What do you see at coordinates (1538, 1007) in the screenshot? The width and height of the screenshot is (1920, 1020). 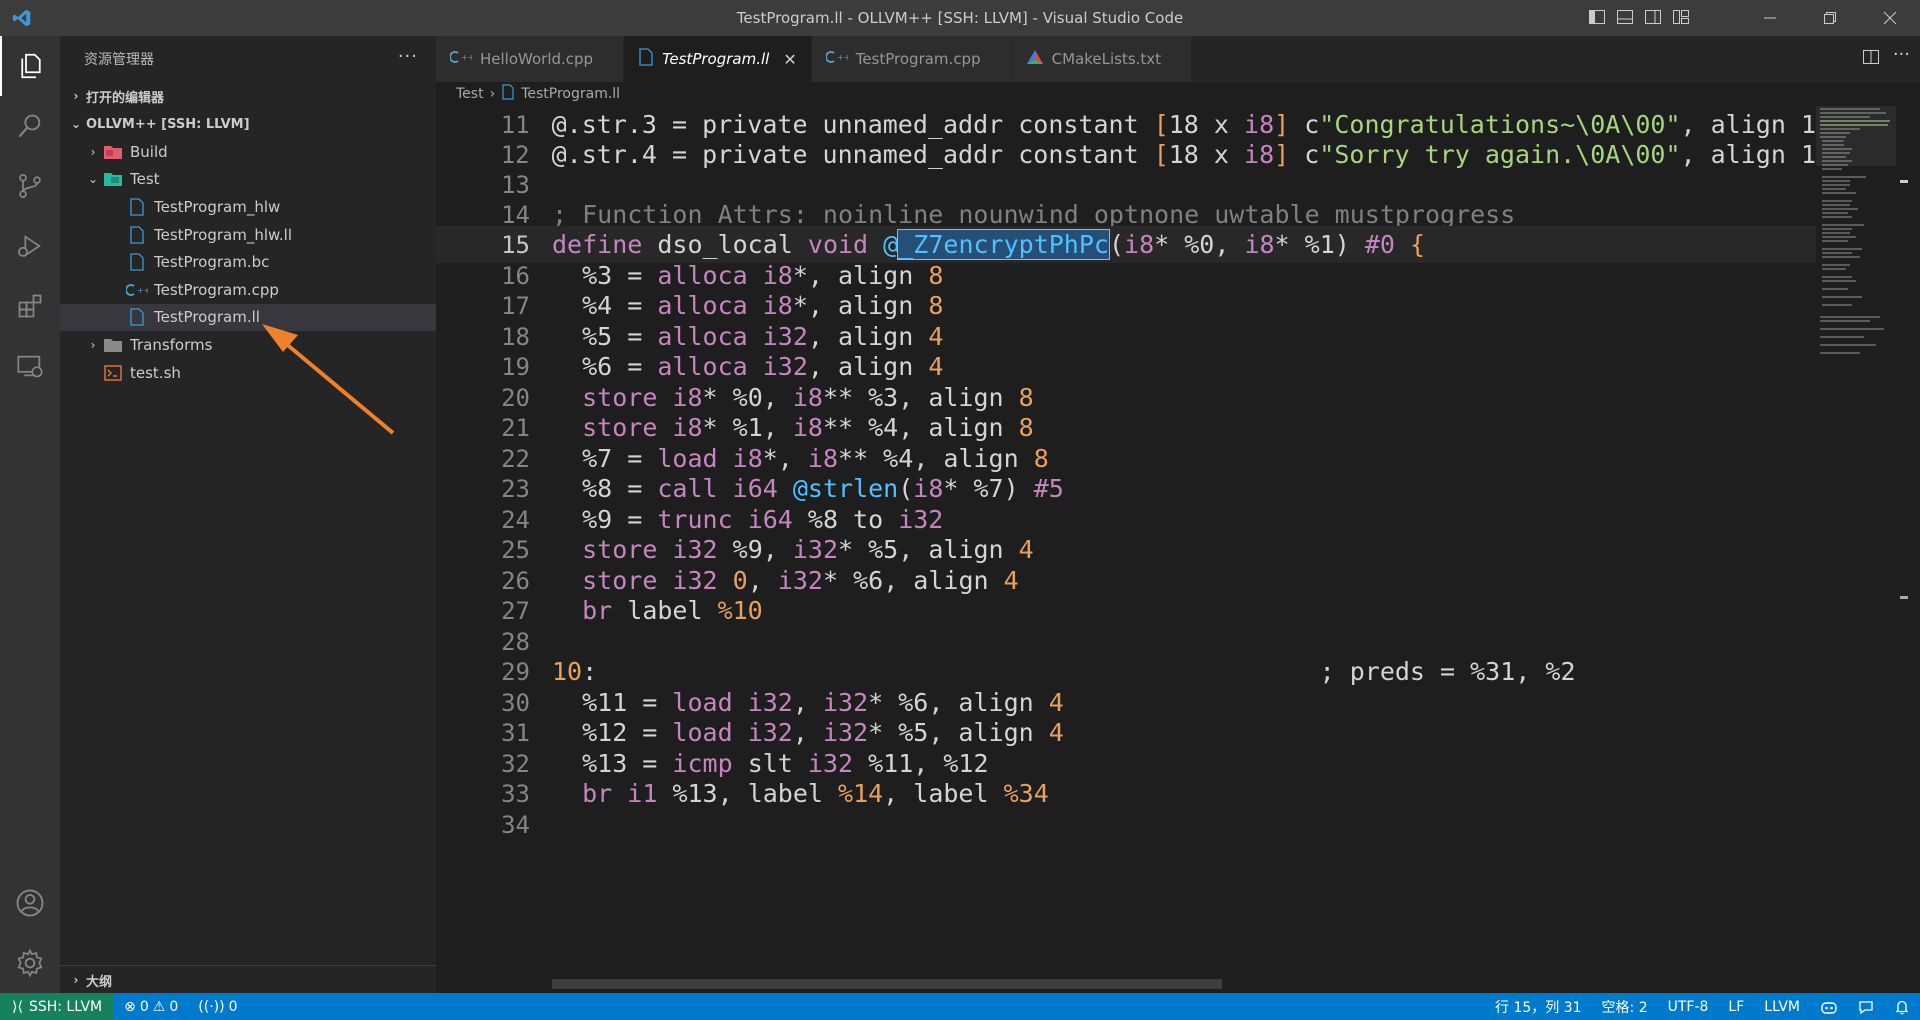 I see `cursor-position: 行 15，列 31` at bounding box center [1538, 1007].